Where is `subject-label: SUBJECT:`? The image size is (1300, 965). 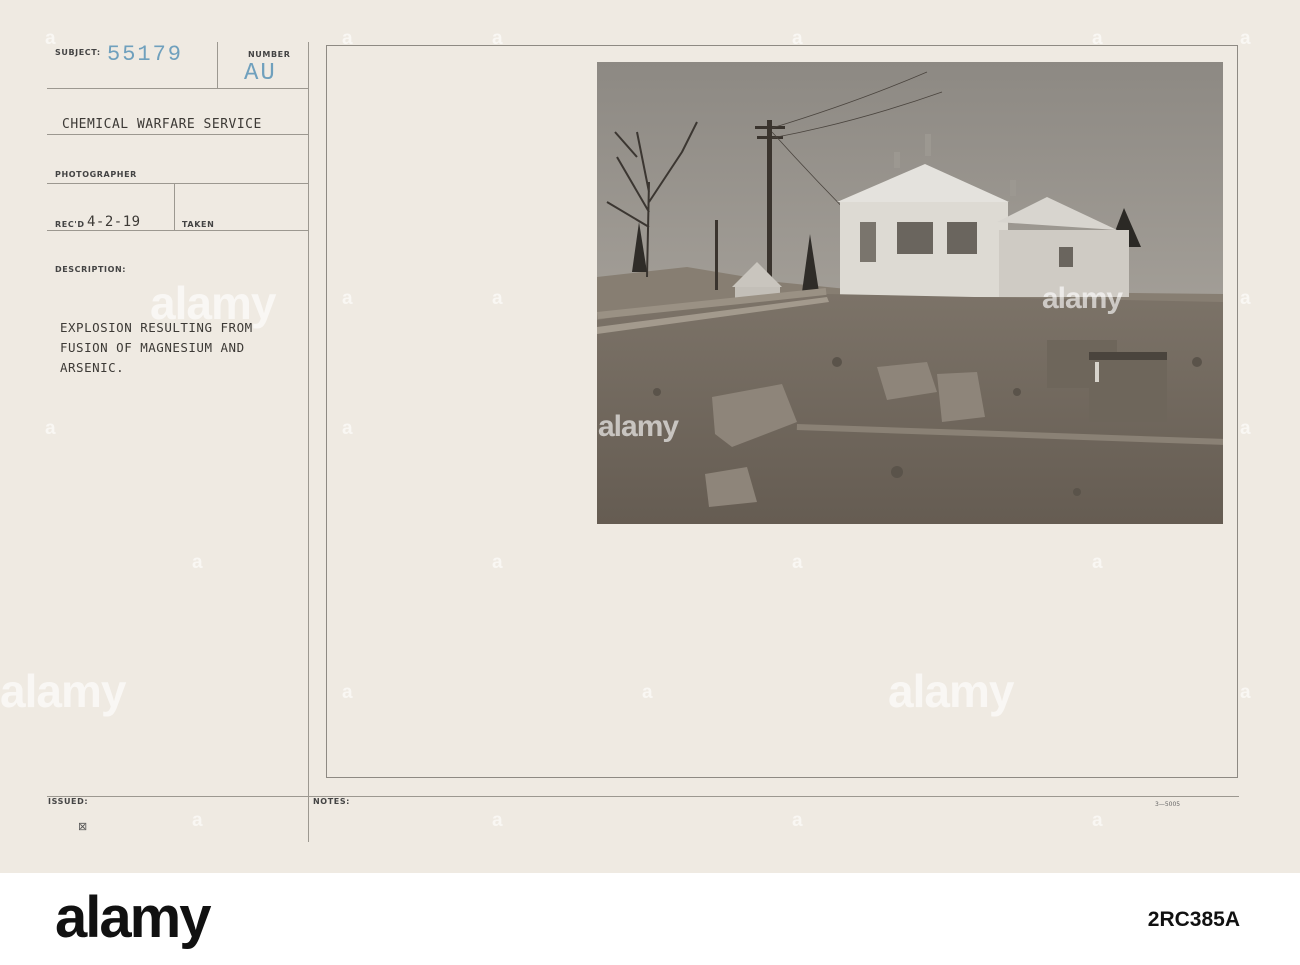 subject-label: SUBJECT: is located at coordinates (78, 52).